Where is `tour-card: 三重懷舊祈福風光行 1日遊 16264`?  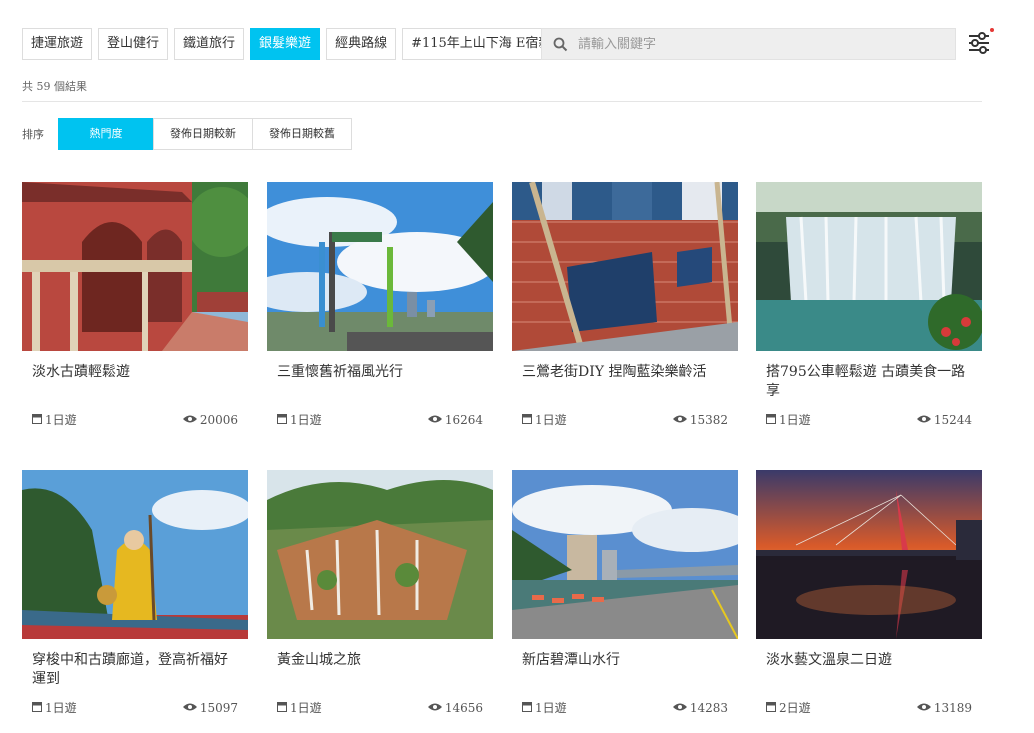 tour-card: 三重懷舊祈福風光行 1日遊 16264 is located at coordinates (380, 310).